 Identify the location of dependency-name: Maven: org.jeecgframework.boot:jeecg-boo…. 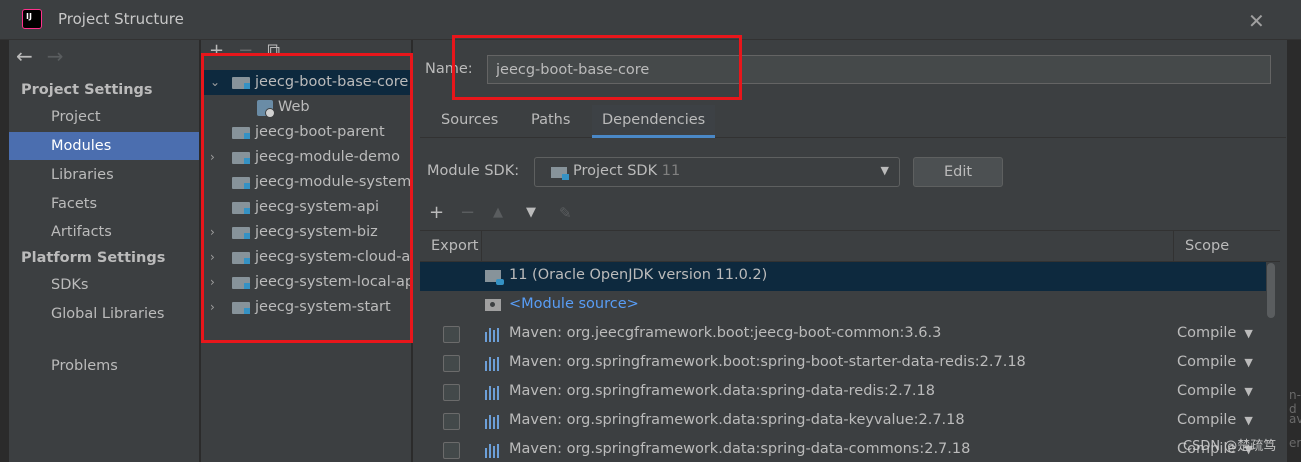
(725, 333).